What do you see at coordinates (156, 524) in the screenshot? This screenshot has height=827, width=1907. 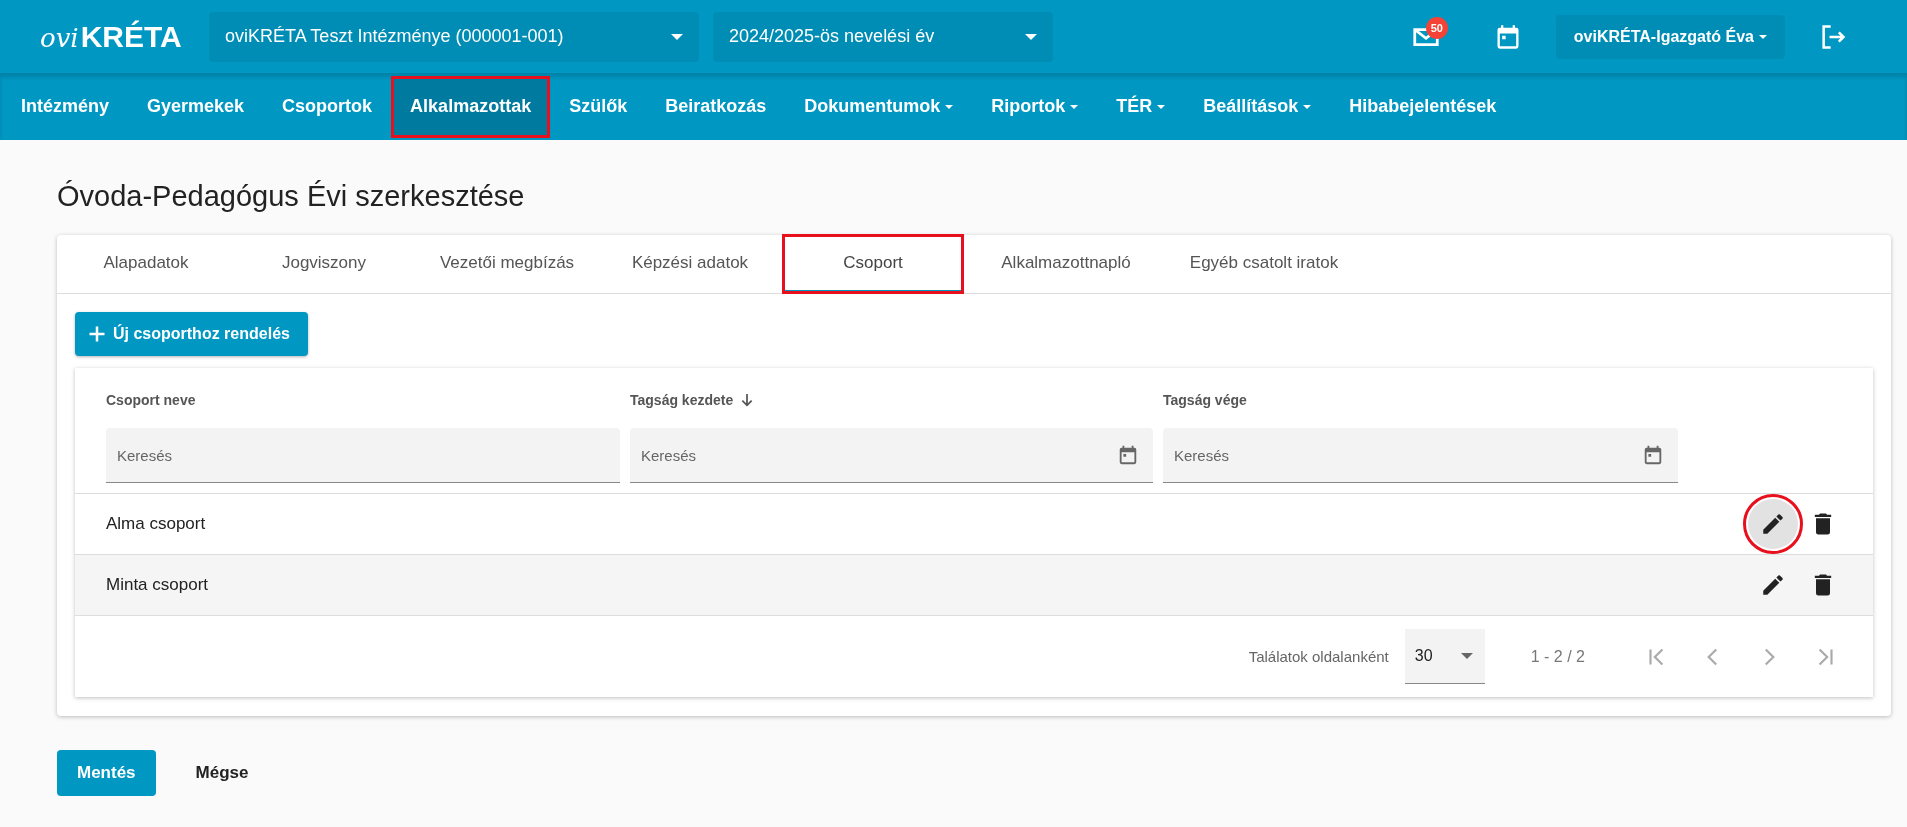 I see `table-cell-text: Alma csoport` at bounding box center [156, 524].